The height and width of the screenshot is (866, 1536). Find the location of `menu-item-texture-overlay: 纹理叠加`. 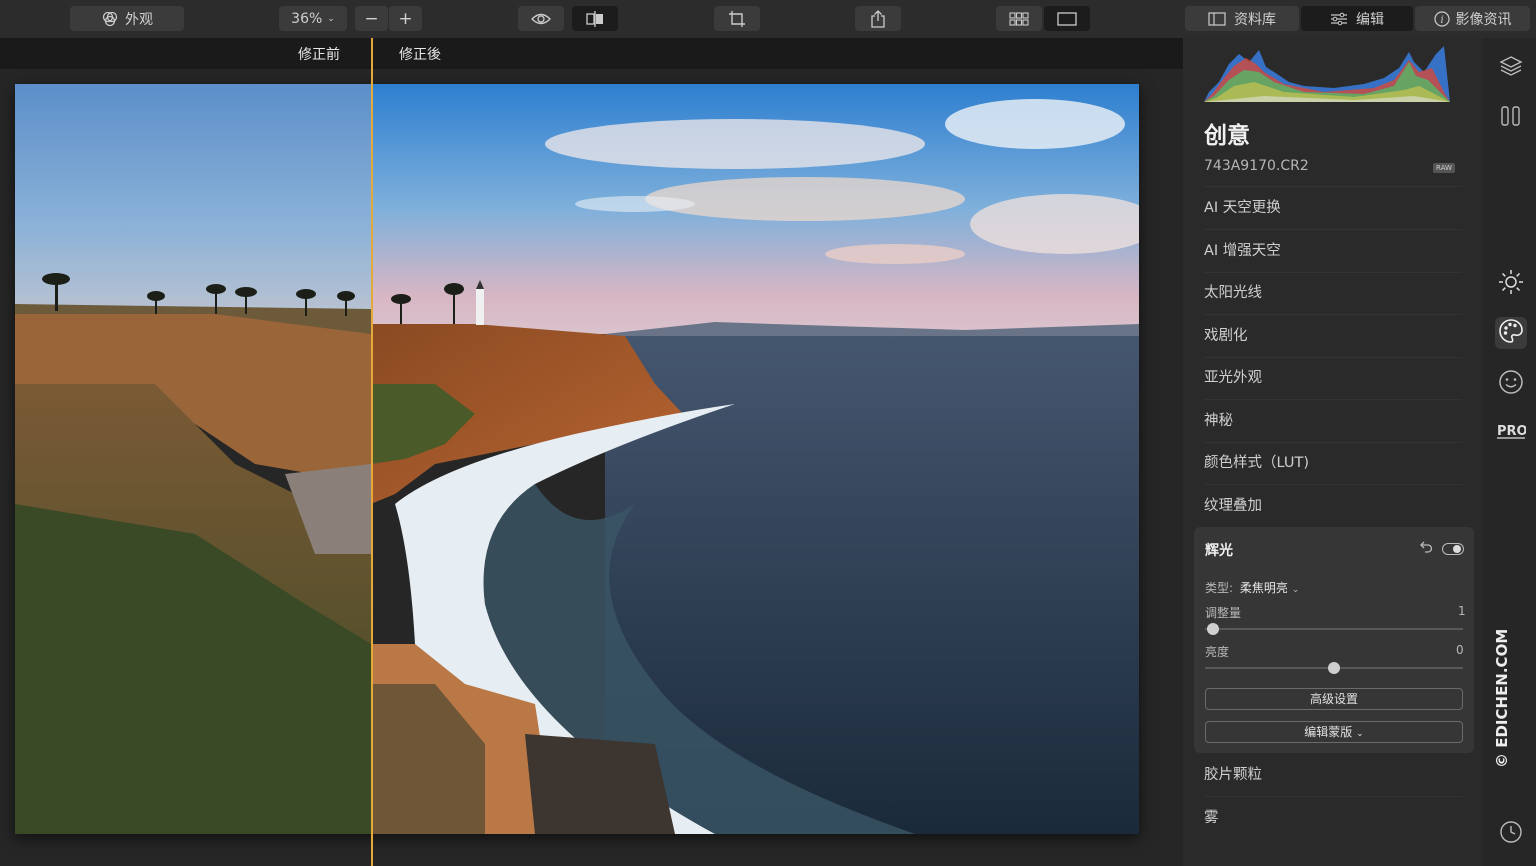

menu-item-texture-overlay: 纹理叠加 is located at coordinates (1333, 506).